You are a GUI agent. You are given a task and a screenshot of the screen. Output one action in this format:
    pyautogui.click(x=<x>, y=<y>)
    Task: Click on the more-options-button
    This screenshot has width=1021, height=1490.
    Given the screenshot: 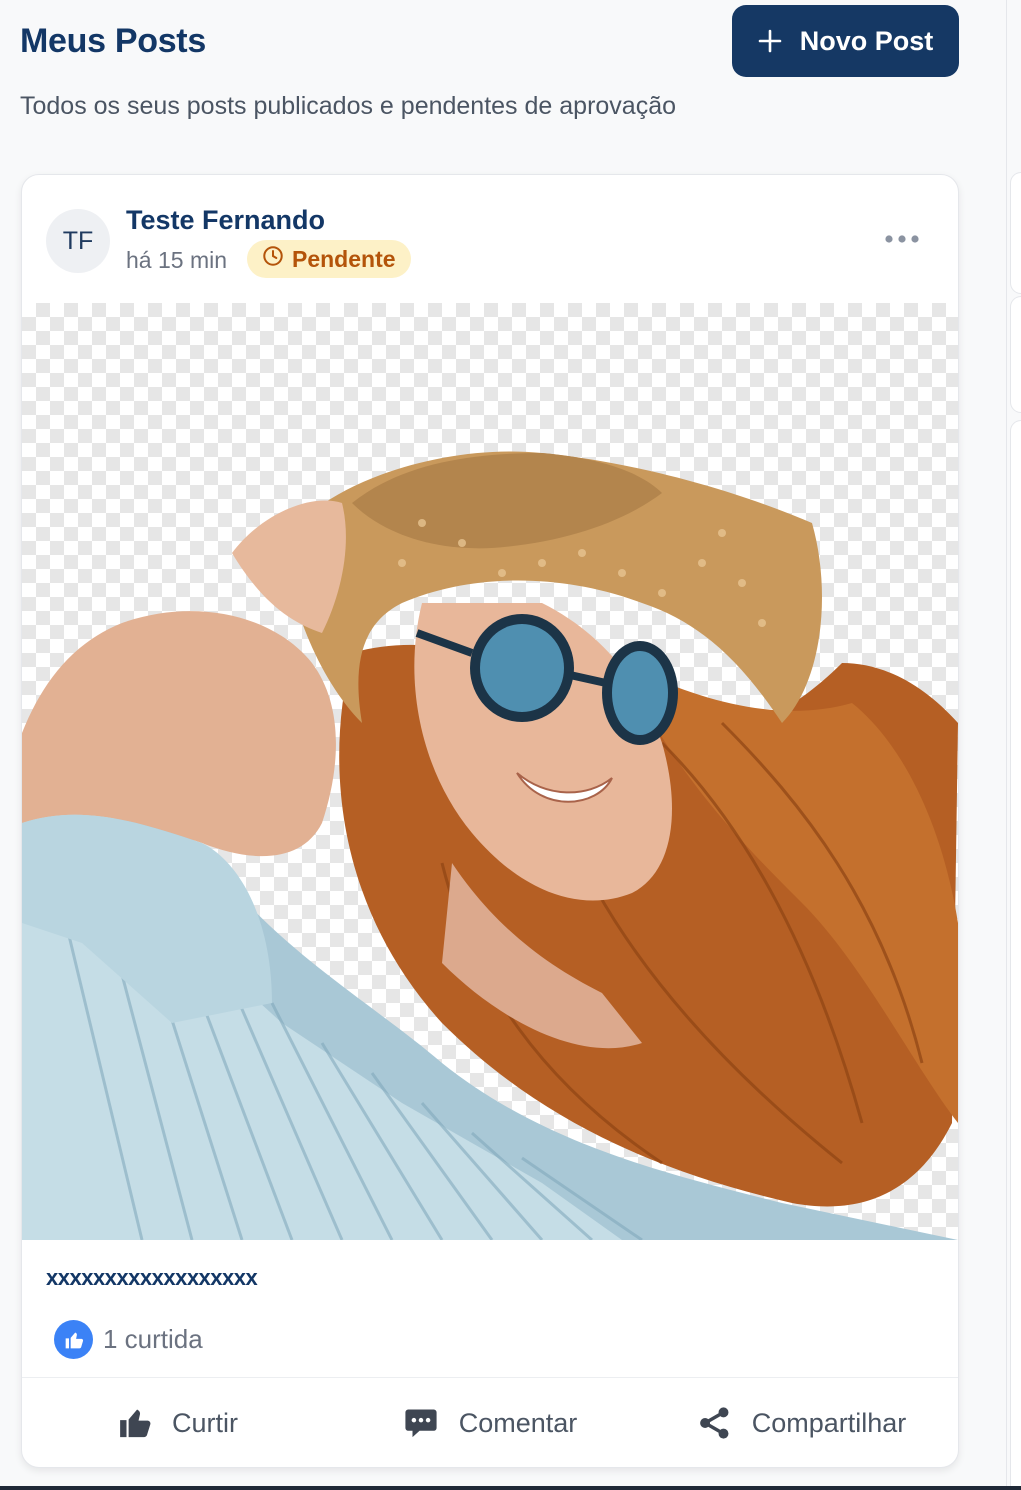 What is the action you would take?
    pyautogui.click(x=902, y=239)
    